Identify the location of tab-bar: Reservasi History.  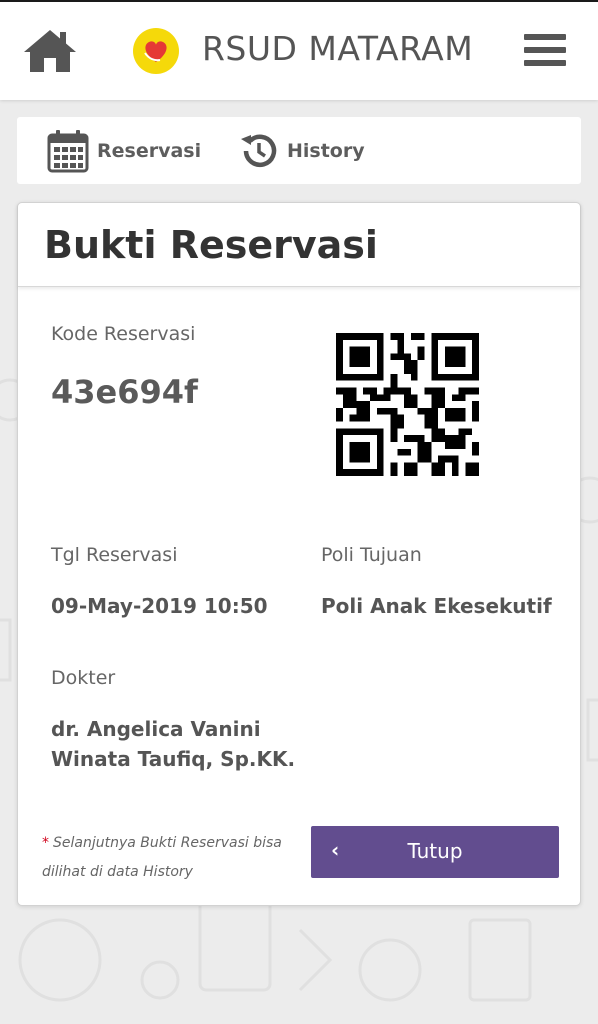
(299, 150).